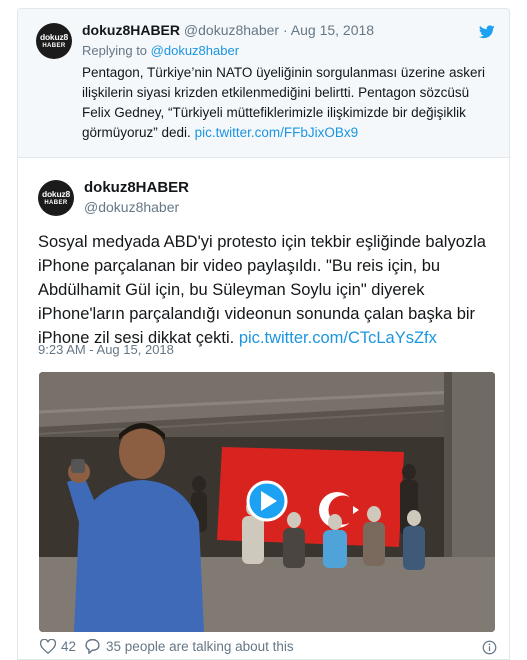 This screenshot has width=527, height=660. Describe the element at coordinates (92, 646) in the screenshot. I see `comment-icon` at that location.